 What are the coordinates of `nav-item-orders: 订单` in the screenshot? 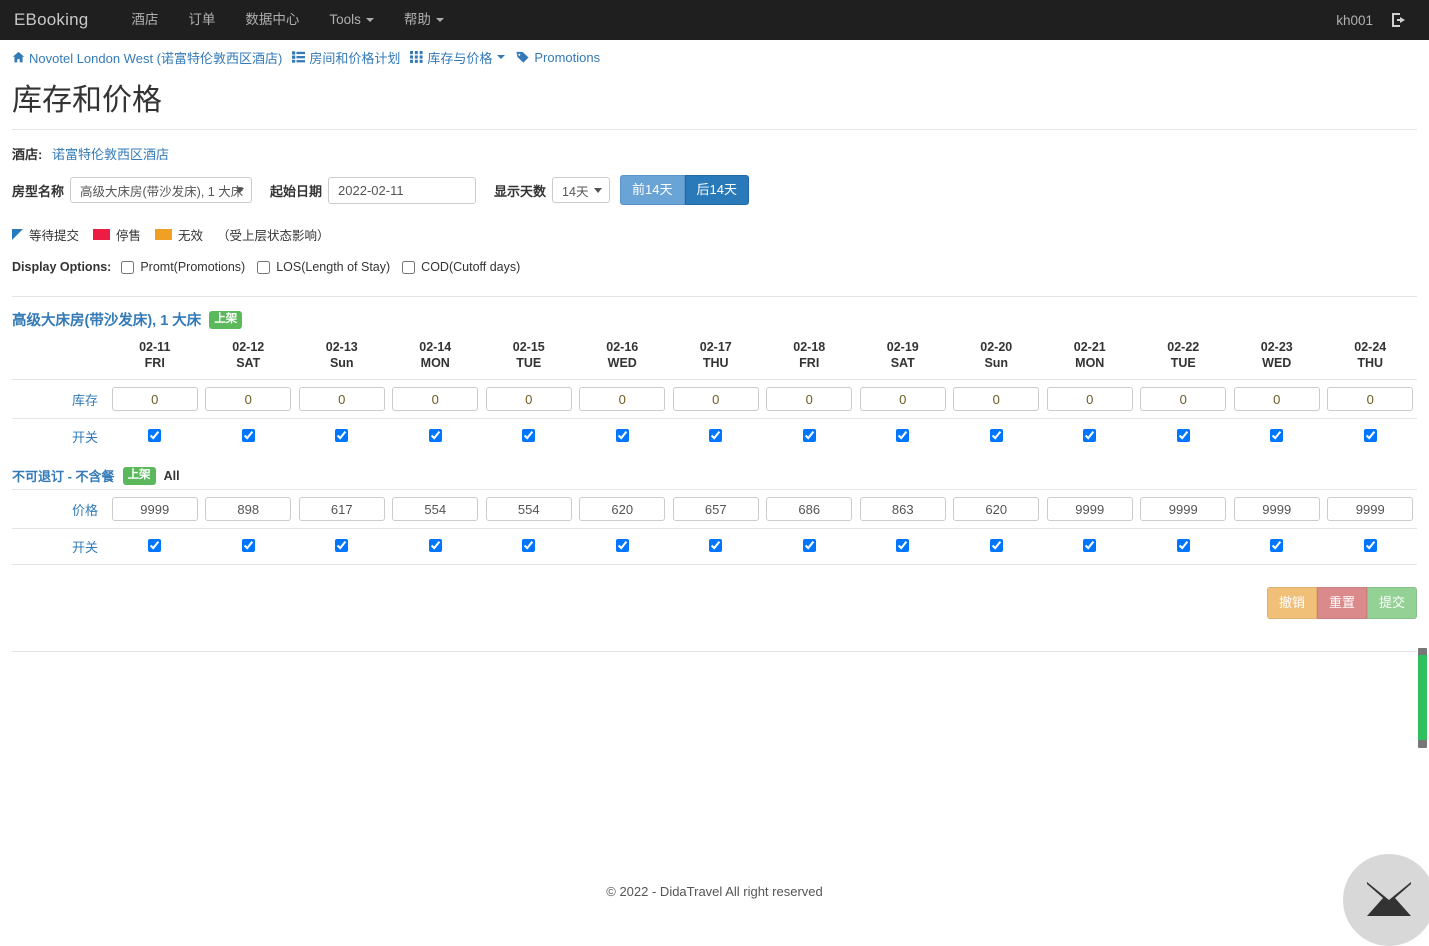 It's located at (201, 20).